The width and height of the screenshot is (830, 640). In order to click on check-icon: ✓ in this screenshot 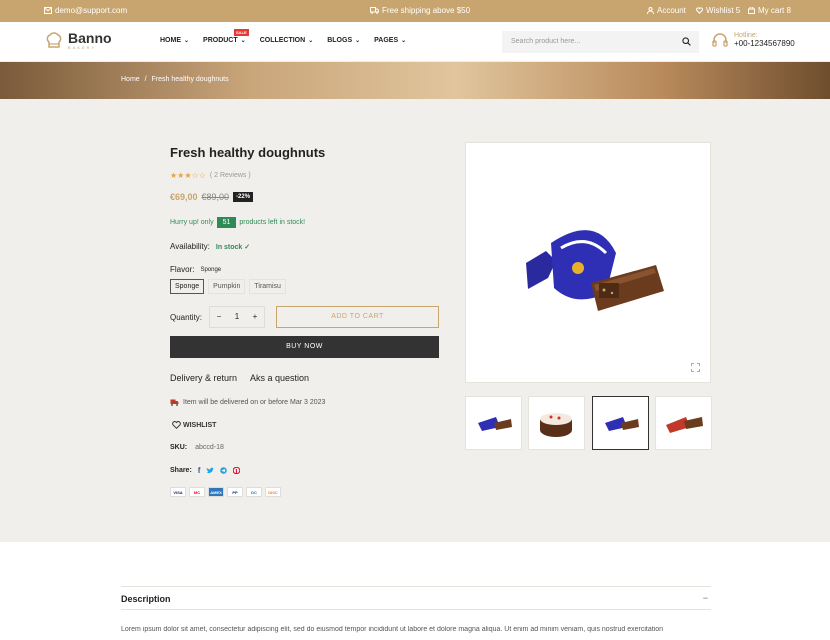, I will do `click(247, 247)`.